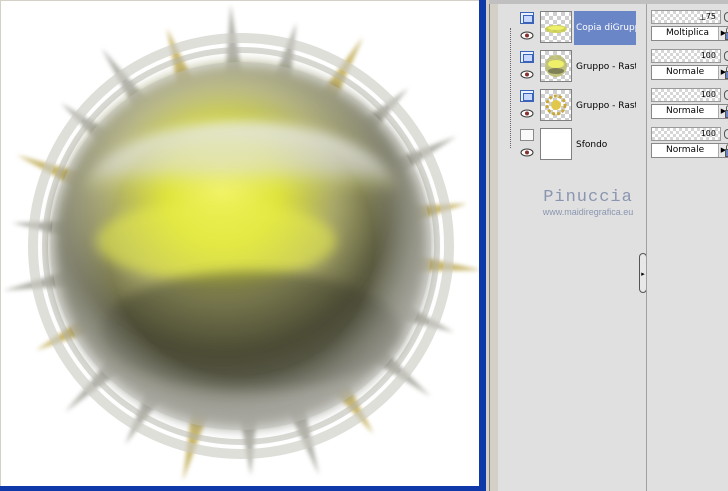  Describe the element at coordinates (605, 145) in the screenshot. I see `layer-name: Sfondo` at that location.